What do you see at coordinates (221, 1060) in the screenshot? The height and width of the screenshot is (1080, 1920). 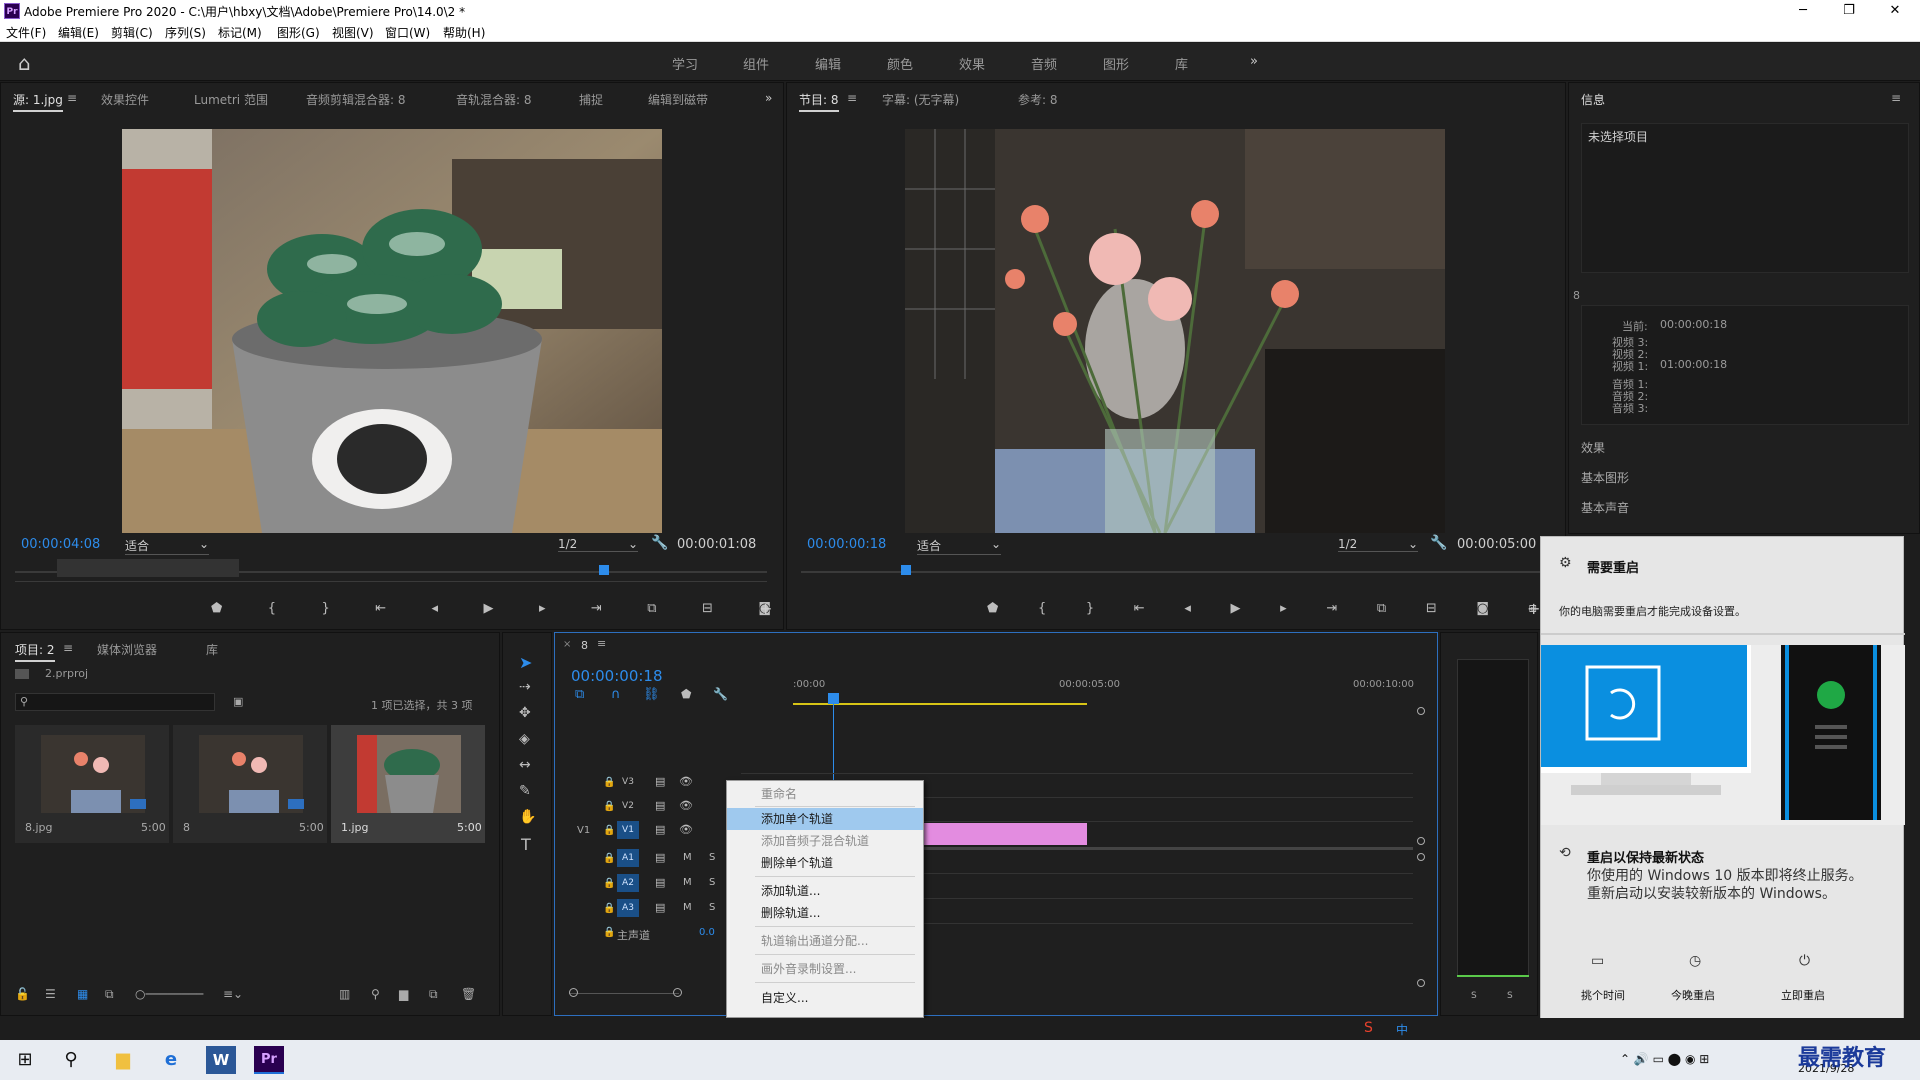 I see `word-icon: W` at bounding box center [221, 1060].